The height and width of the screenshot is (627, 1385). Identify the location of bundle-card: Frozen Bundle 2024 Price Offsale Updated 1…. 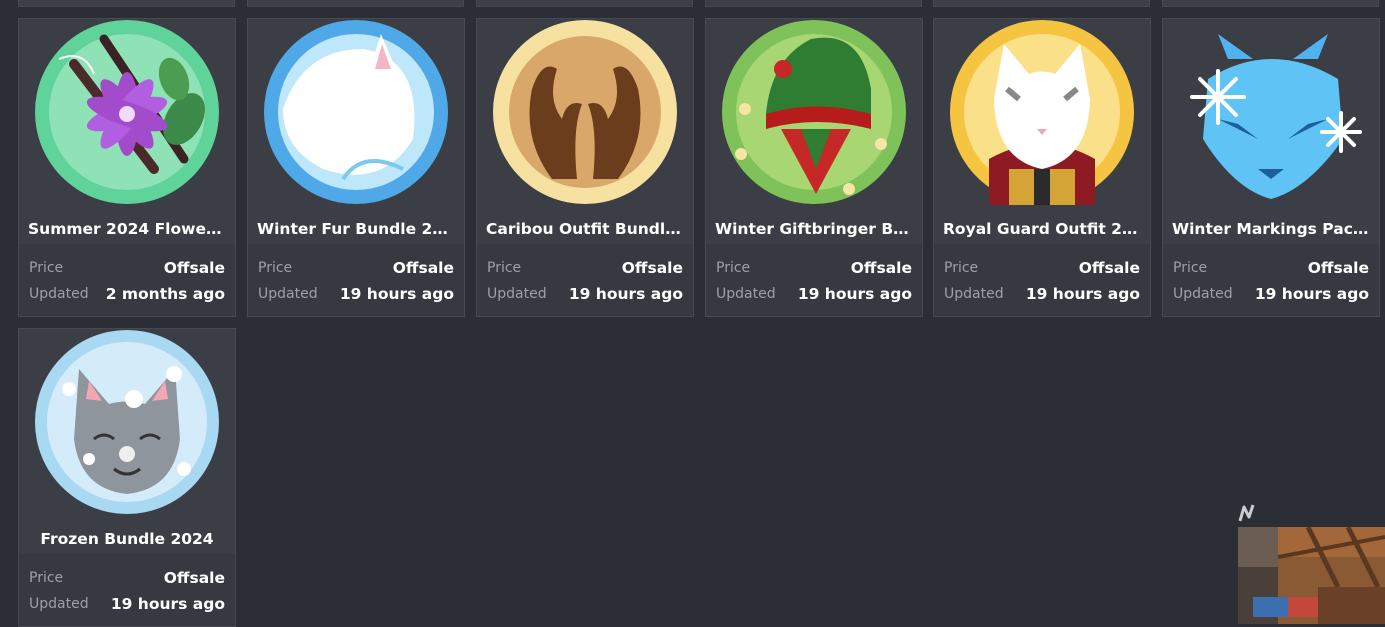
(127, 477).